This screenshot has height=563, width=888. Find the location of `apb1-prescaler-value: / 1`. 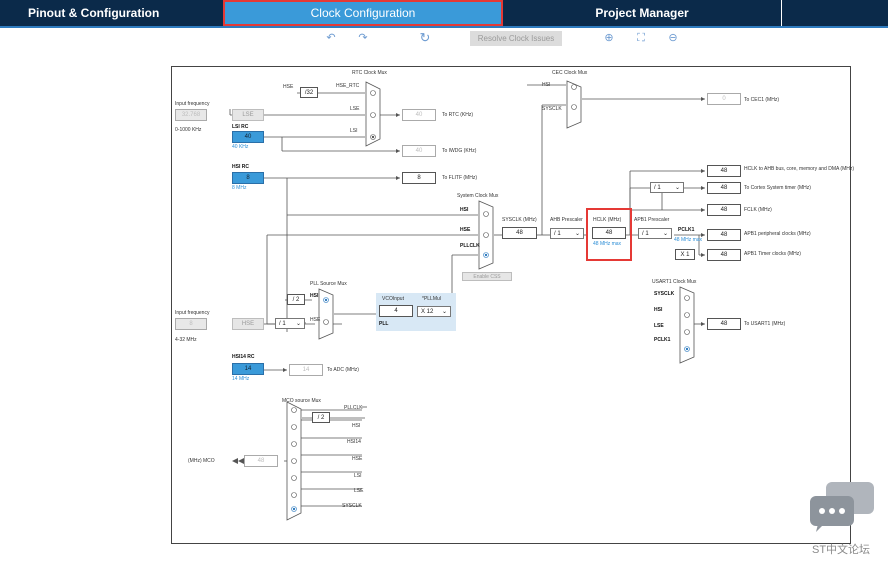

apb1-prescaler-value: / 1 is located at coordinates (645, 233).